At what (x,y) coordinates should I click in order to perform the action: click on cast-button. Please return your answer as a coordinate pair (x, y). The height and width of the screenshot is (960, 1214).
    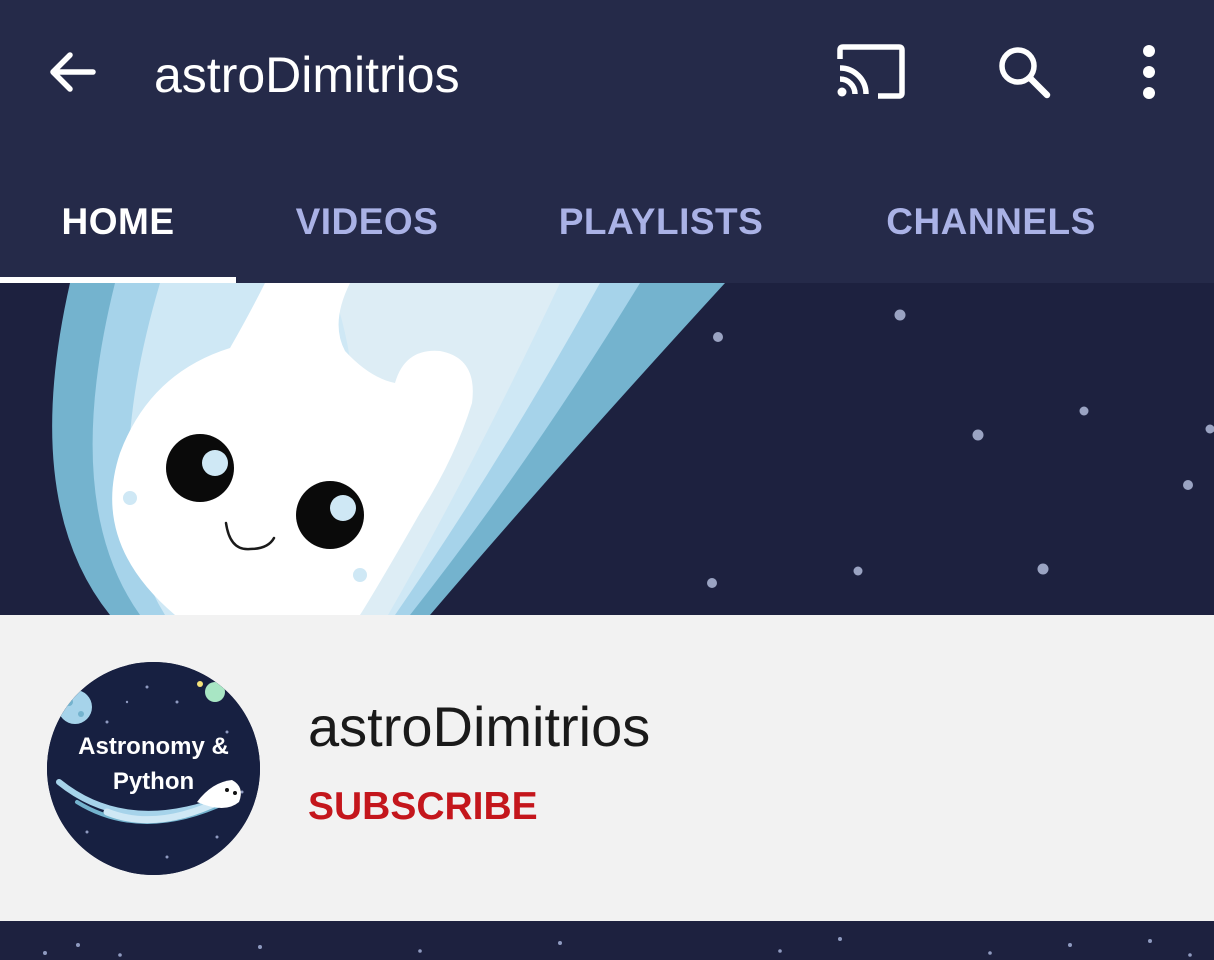
    Looking at the image, I should click on (871, 72).